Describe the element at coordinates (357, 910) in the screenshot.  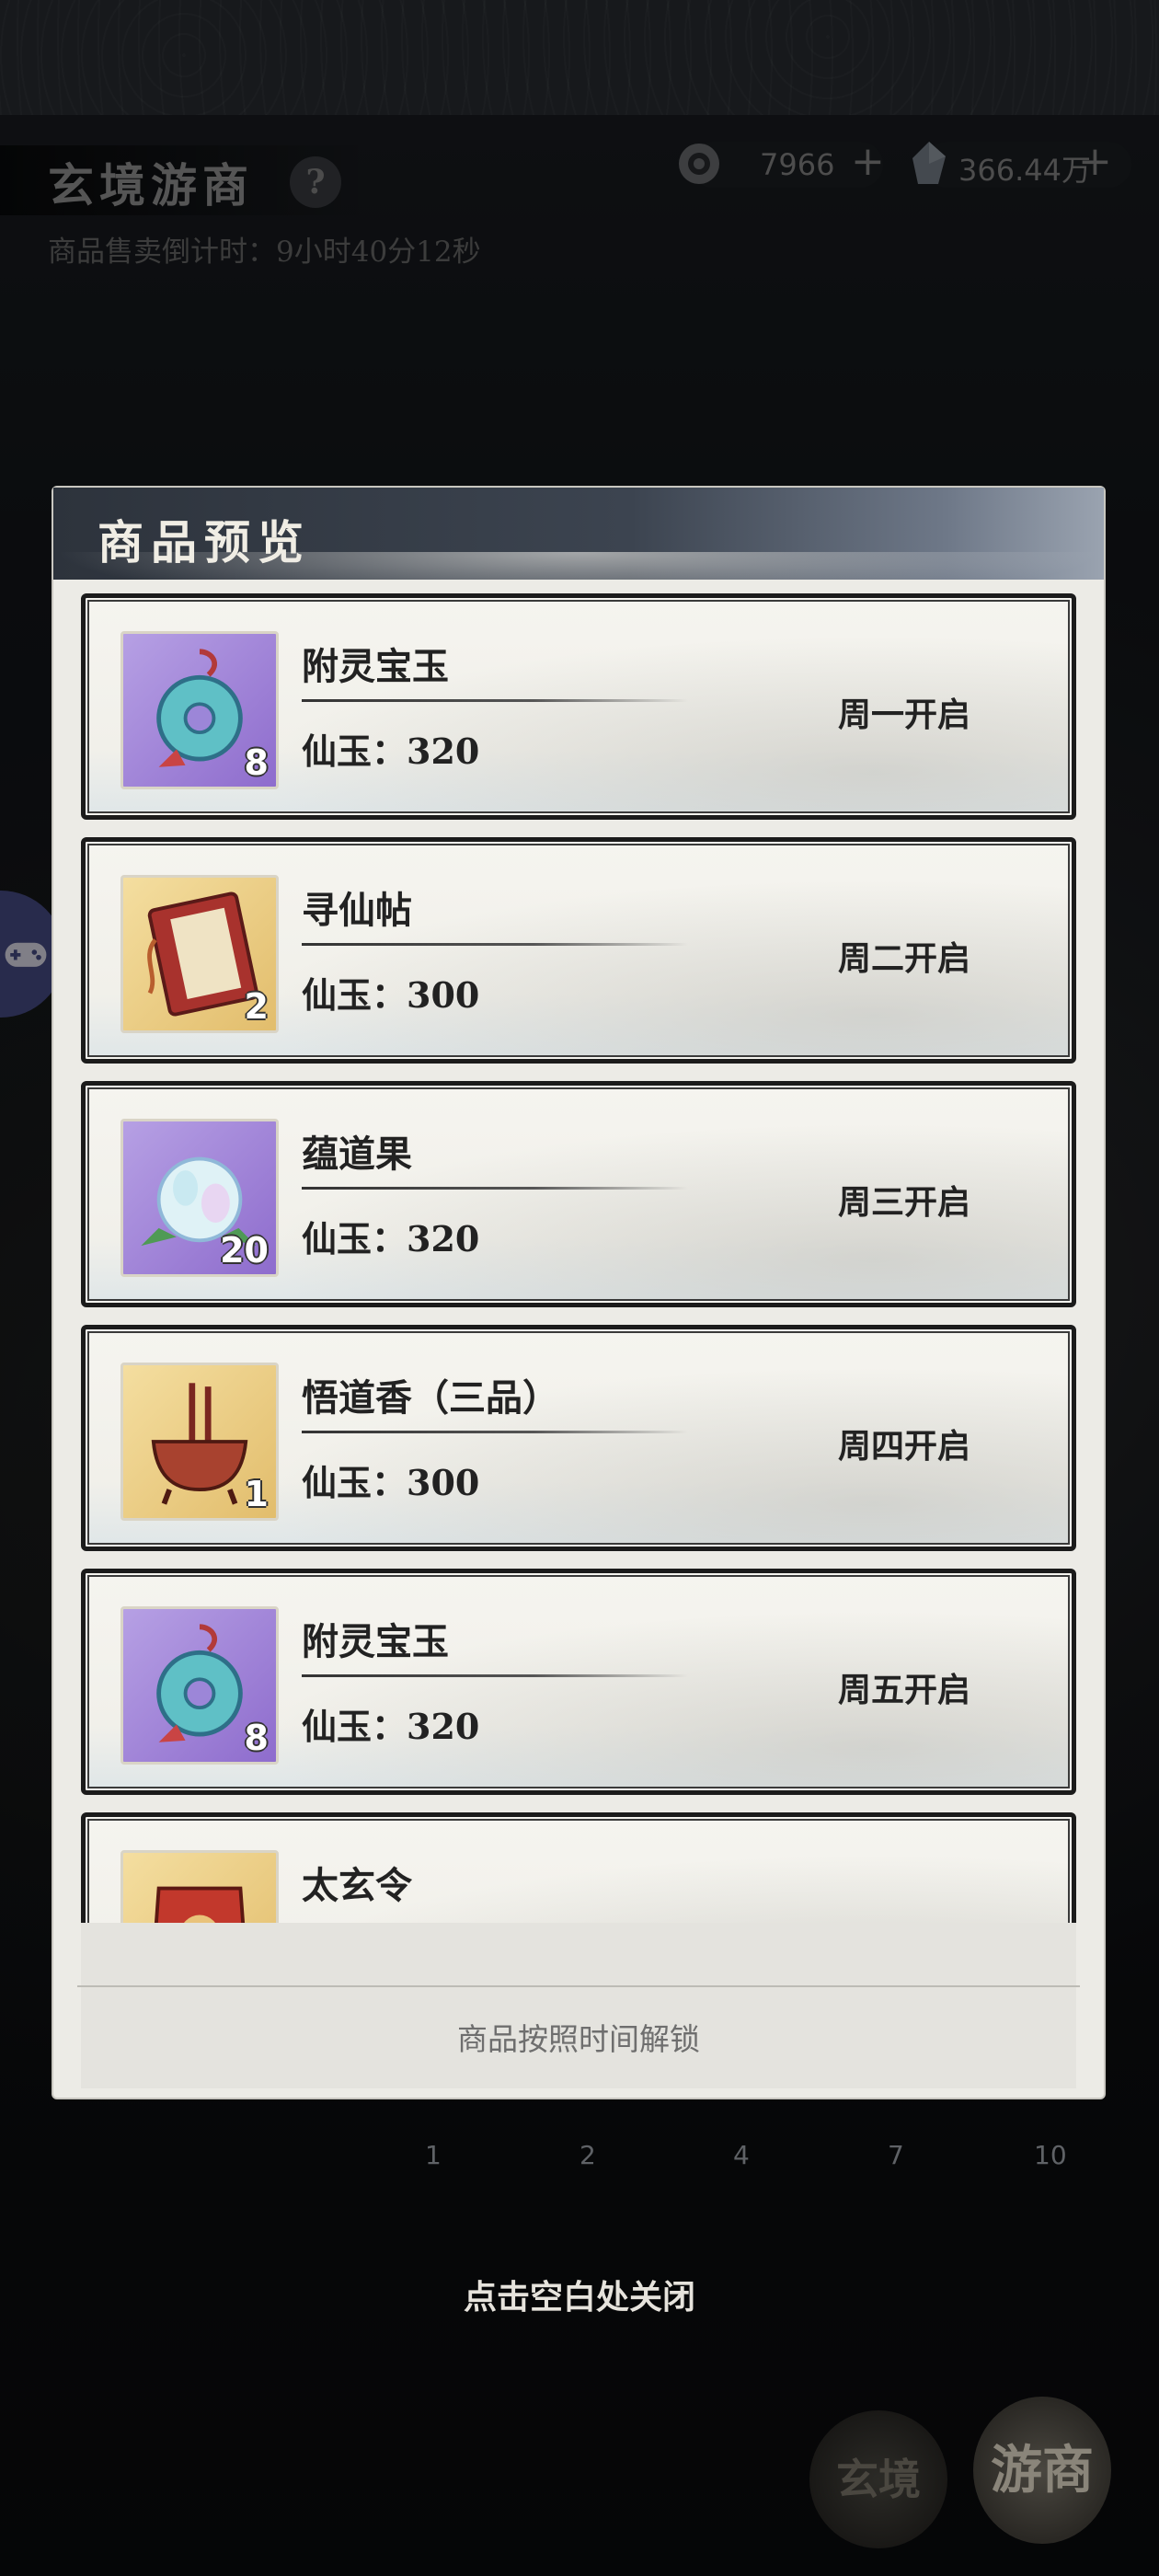
I see `item-name: 寻仙帖` at that location.